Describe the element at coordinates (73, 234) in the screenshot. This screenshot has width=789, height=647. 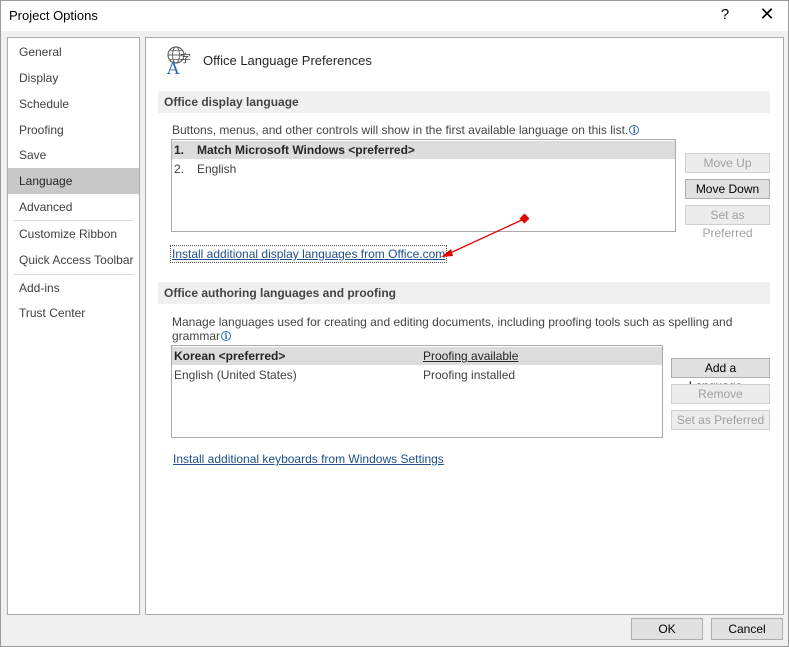
I see `sidebar-item-customize-ribbon: Customize Ribbon` at that location.